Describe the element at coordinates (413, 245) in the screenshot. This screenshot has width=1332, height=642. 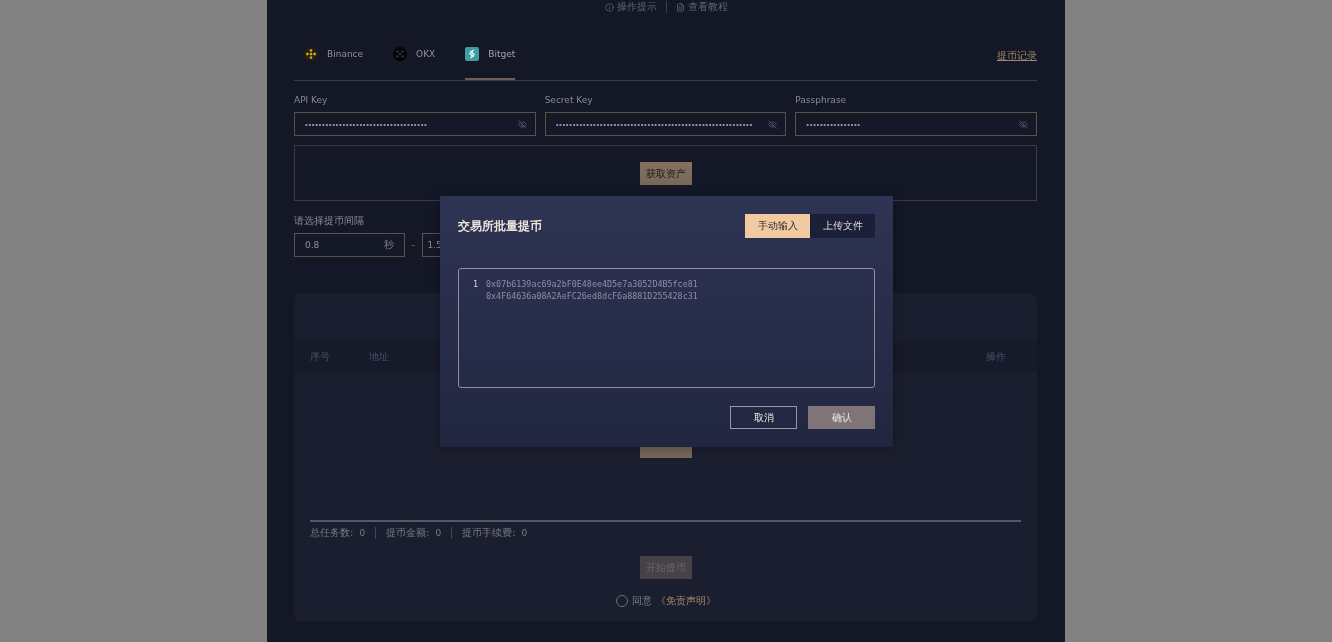
I see `range-dash: –` at that location.